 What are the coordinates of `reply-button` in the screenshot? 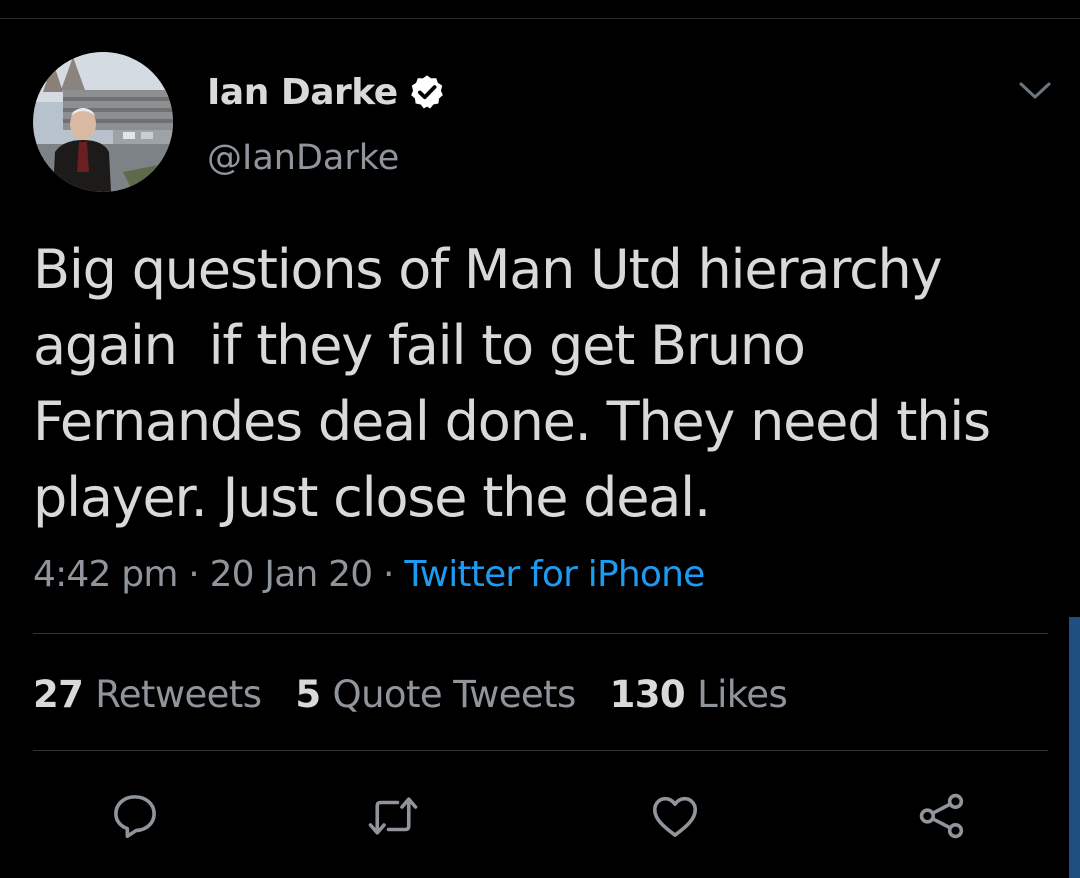 It's located at (135, 816).